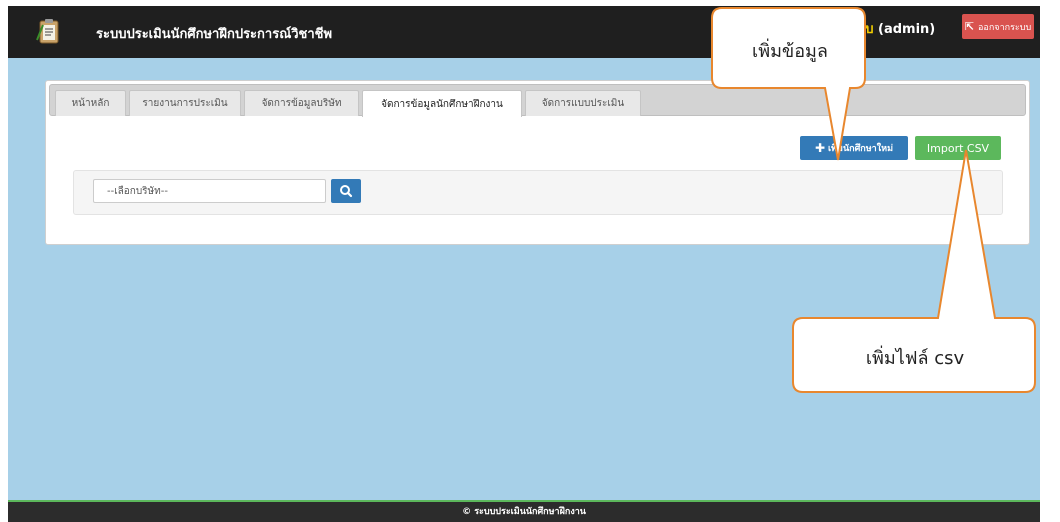  Describe the element at coordinates (790, 51) in the screenshot. I see `callout-add-data: เพิ่มข้อมูล` at that location.